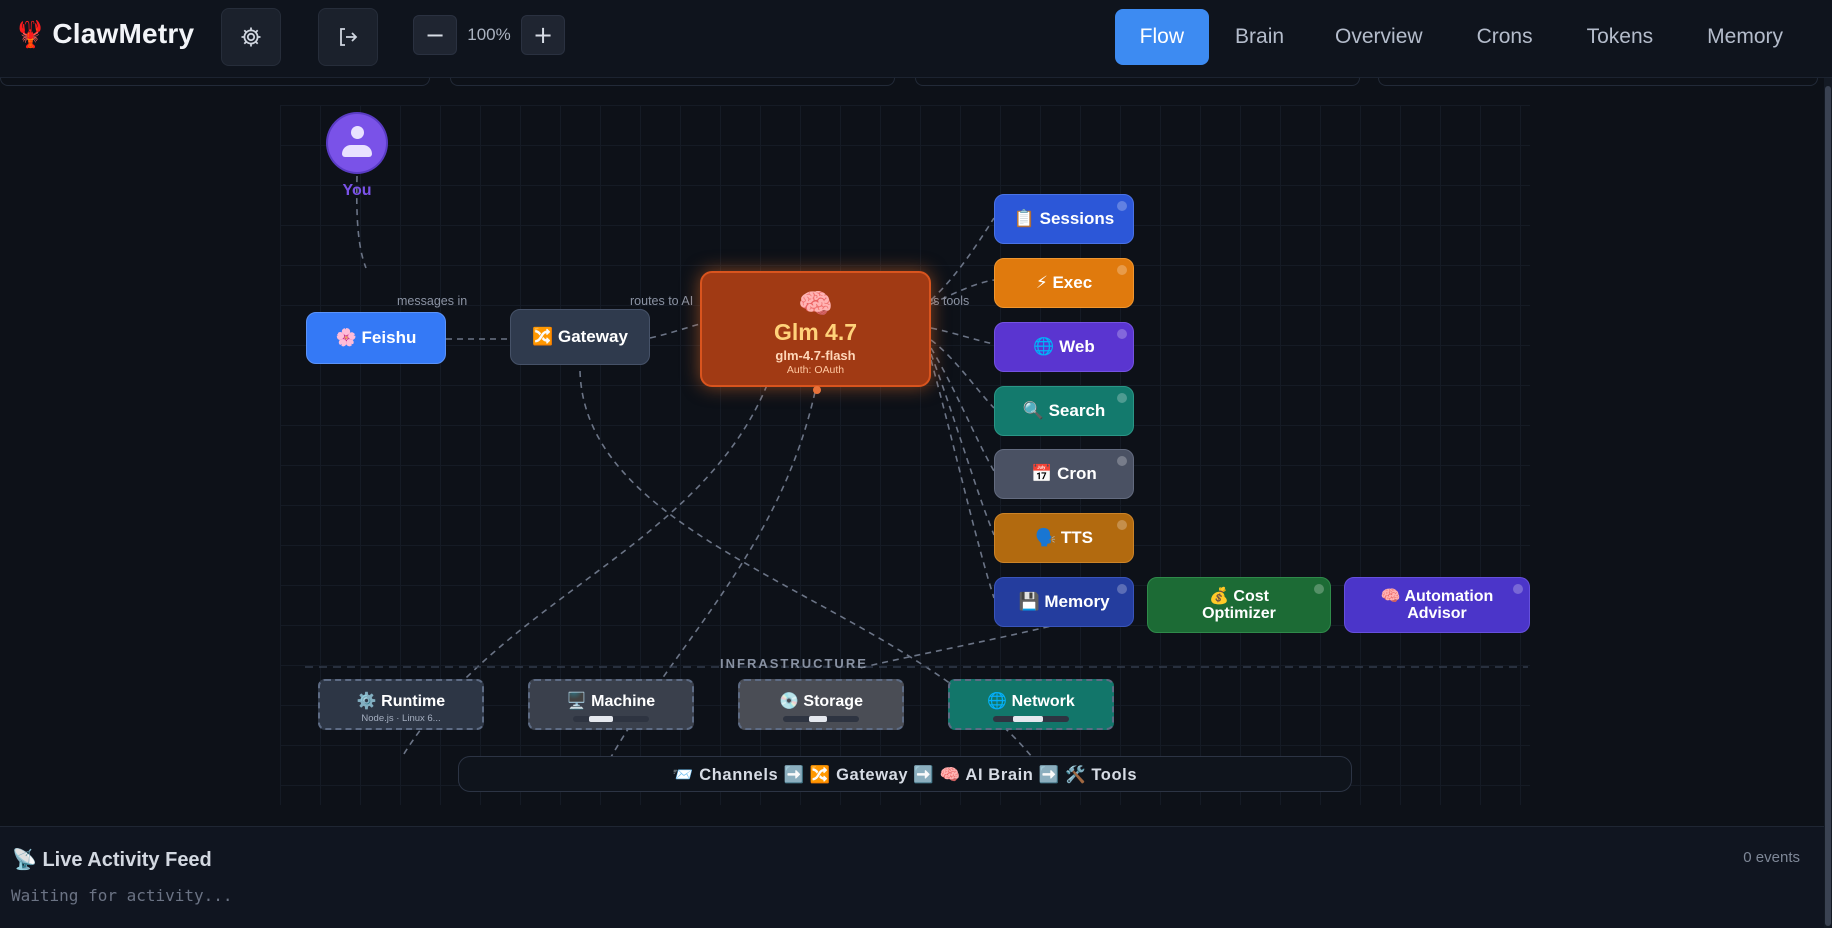  Describe the element at coordinates (1259, 37) in the screenshot. I see `tab-brain: Brain` at that location.